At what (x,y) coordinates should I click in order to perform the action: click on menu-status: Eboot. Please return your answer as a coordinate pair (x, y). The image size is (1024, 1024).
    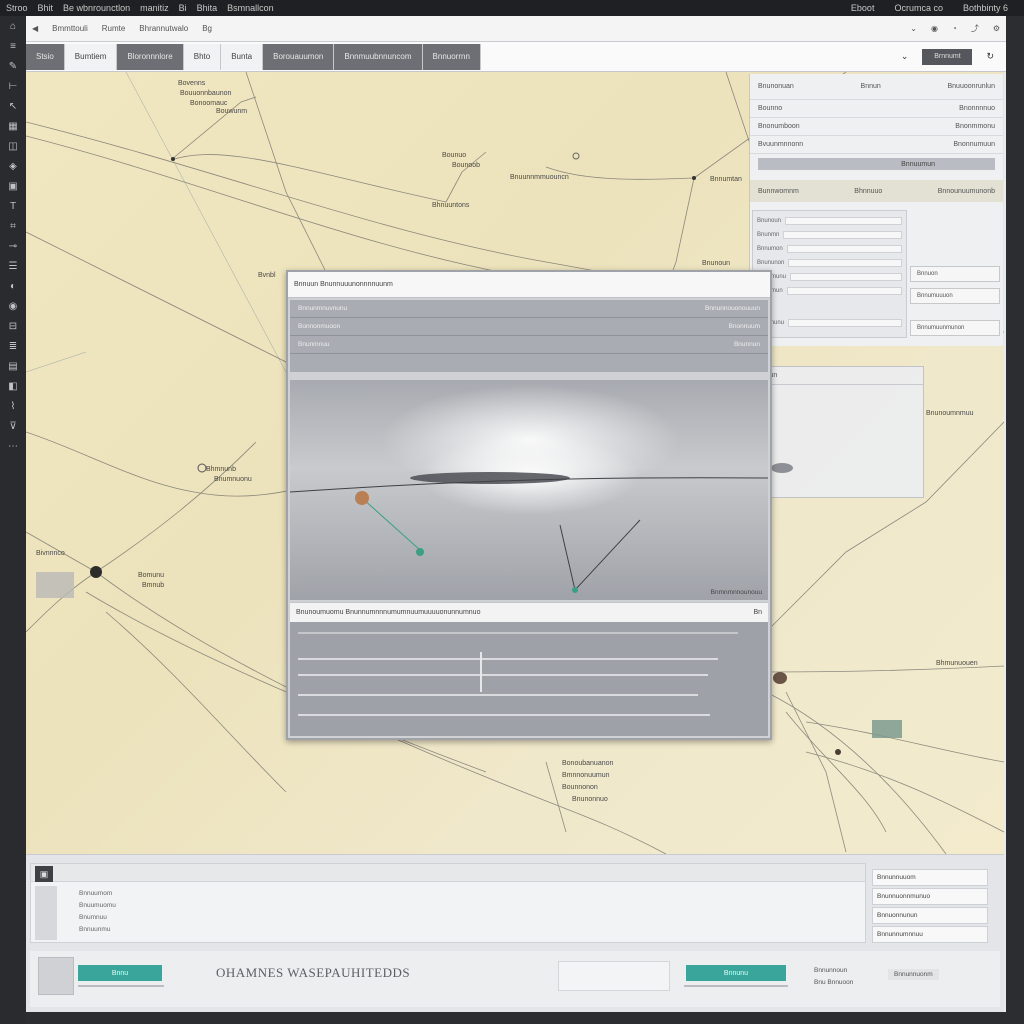
    Looking at the image, I should click on (863, 8).